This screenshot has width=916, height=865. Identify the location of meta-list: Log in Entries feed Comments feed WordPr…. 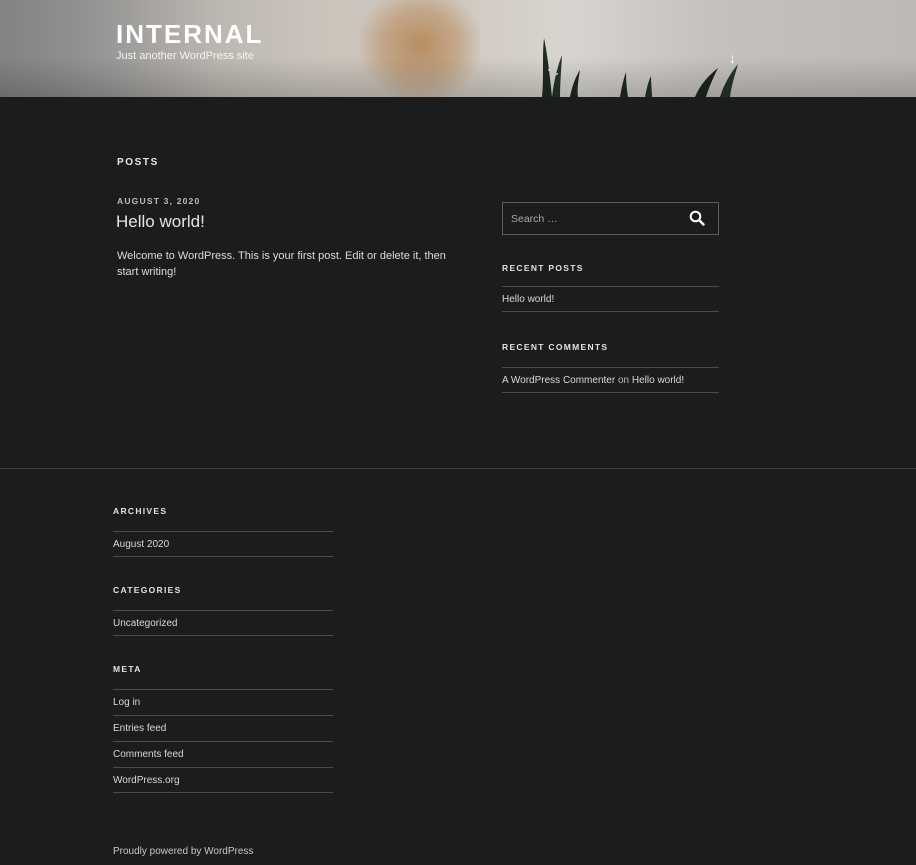
(223, 741).